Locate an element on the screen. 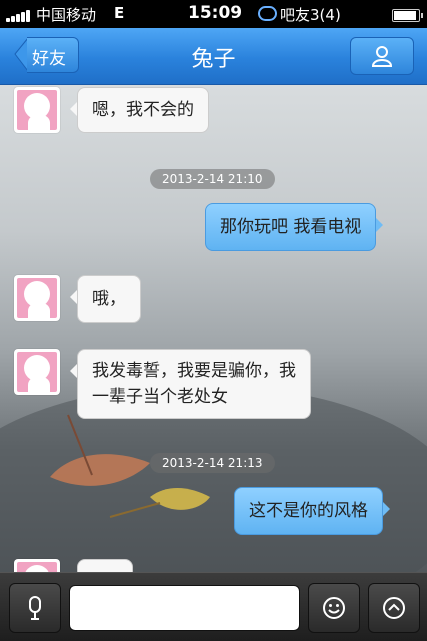 This screenshot has height=641, width=427. profile-button is located at coordinates (382, 56).